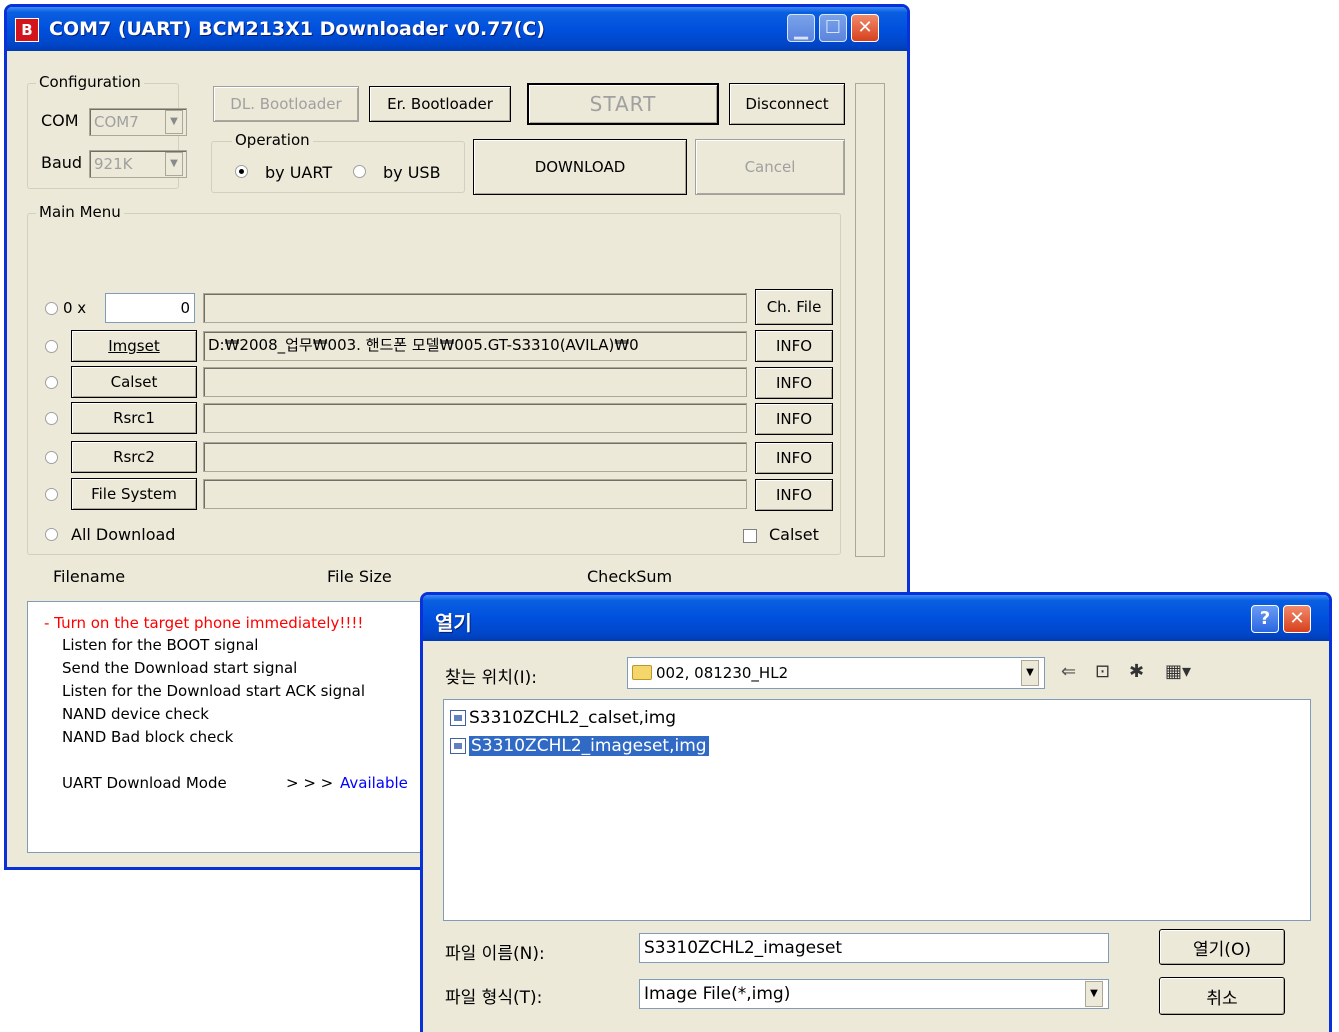  Describe the element at coordinates (1222, 996) in the screenshot. I see `dialog-cancel-button: 취소` at that location.